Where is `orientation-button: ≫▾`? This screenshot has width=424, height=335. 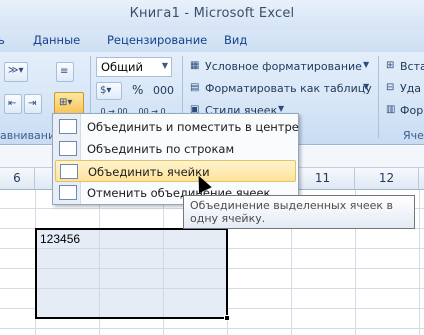
orientation-button: ≫▾ is located at coordinates (16, 72).